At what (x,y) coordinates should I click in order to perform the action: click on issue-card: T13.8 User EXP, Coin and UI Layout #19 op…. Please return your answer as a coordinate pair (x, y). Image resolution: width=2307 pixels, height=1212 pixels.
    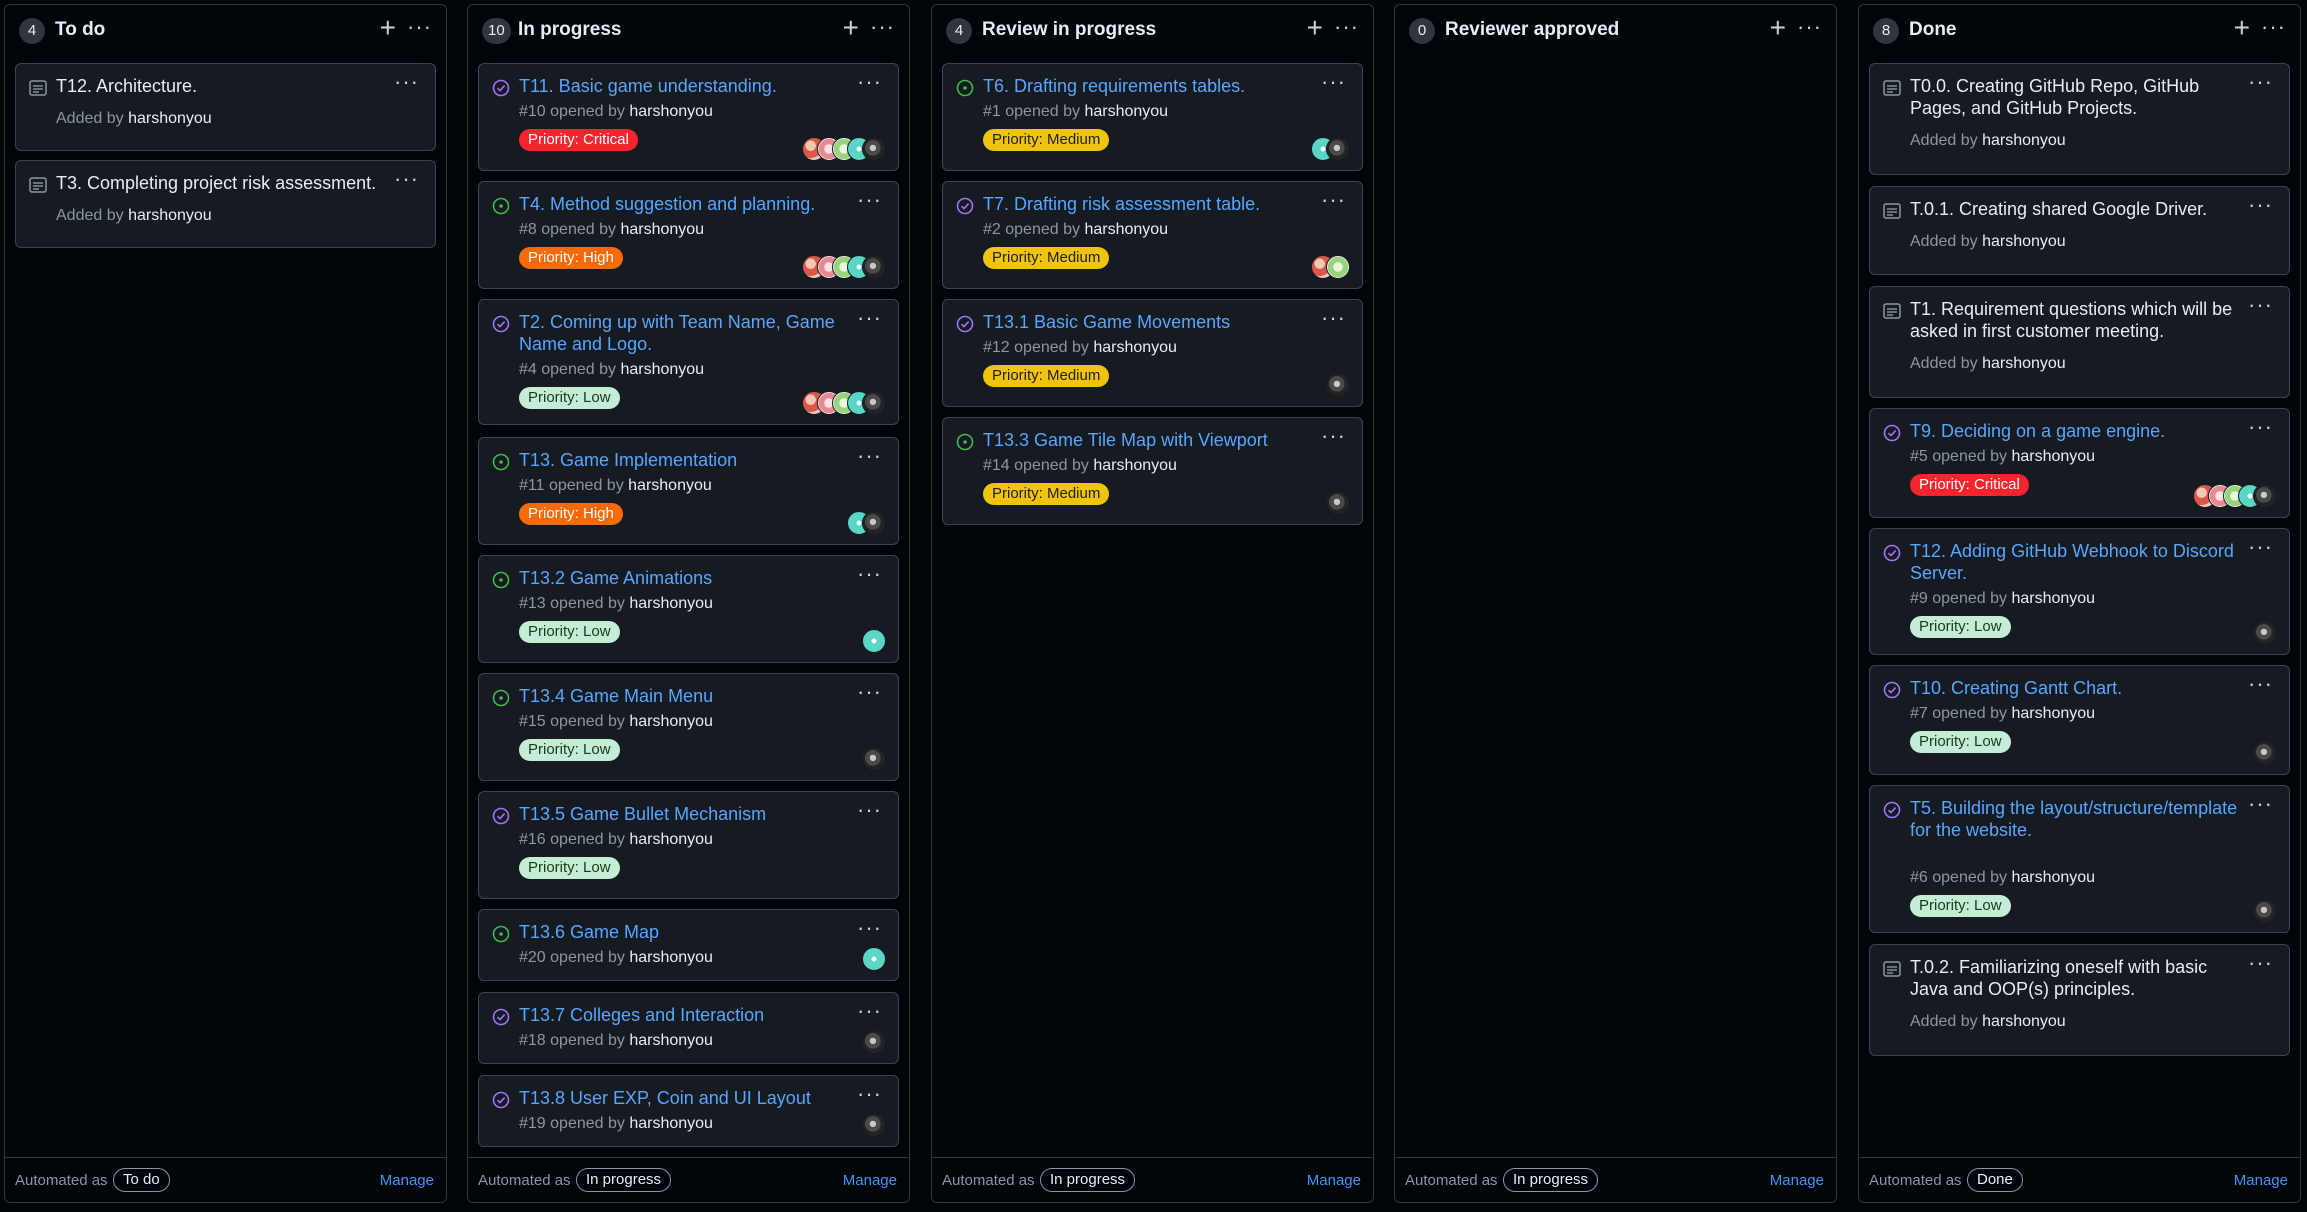
    Looking at the image, I should click on (688, 1111).